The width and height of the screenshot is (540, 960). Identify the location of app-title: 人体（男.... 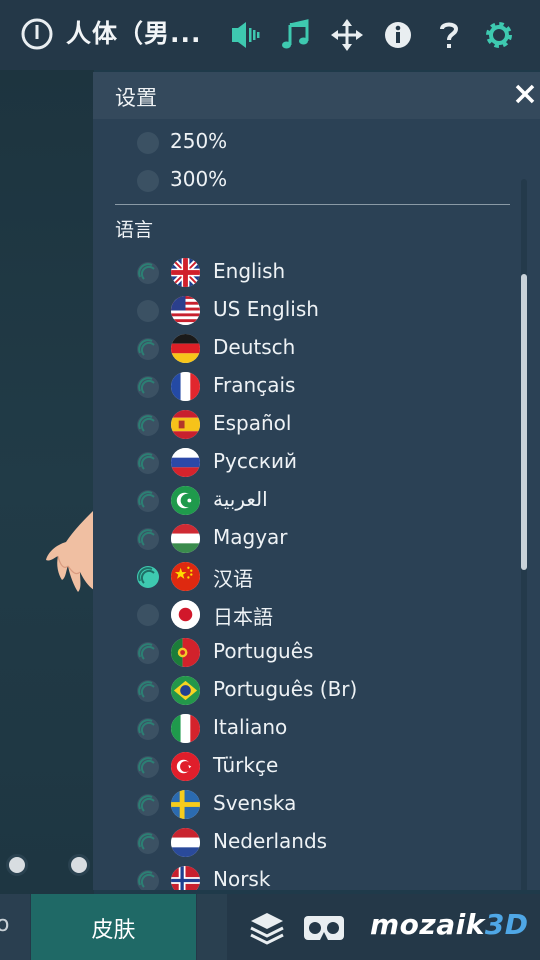
(134, 33).